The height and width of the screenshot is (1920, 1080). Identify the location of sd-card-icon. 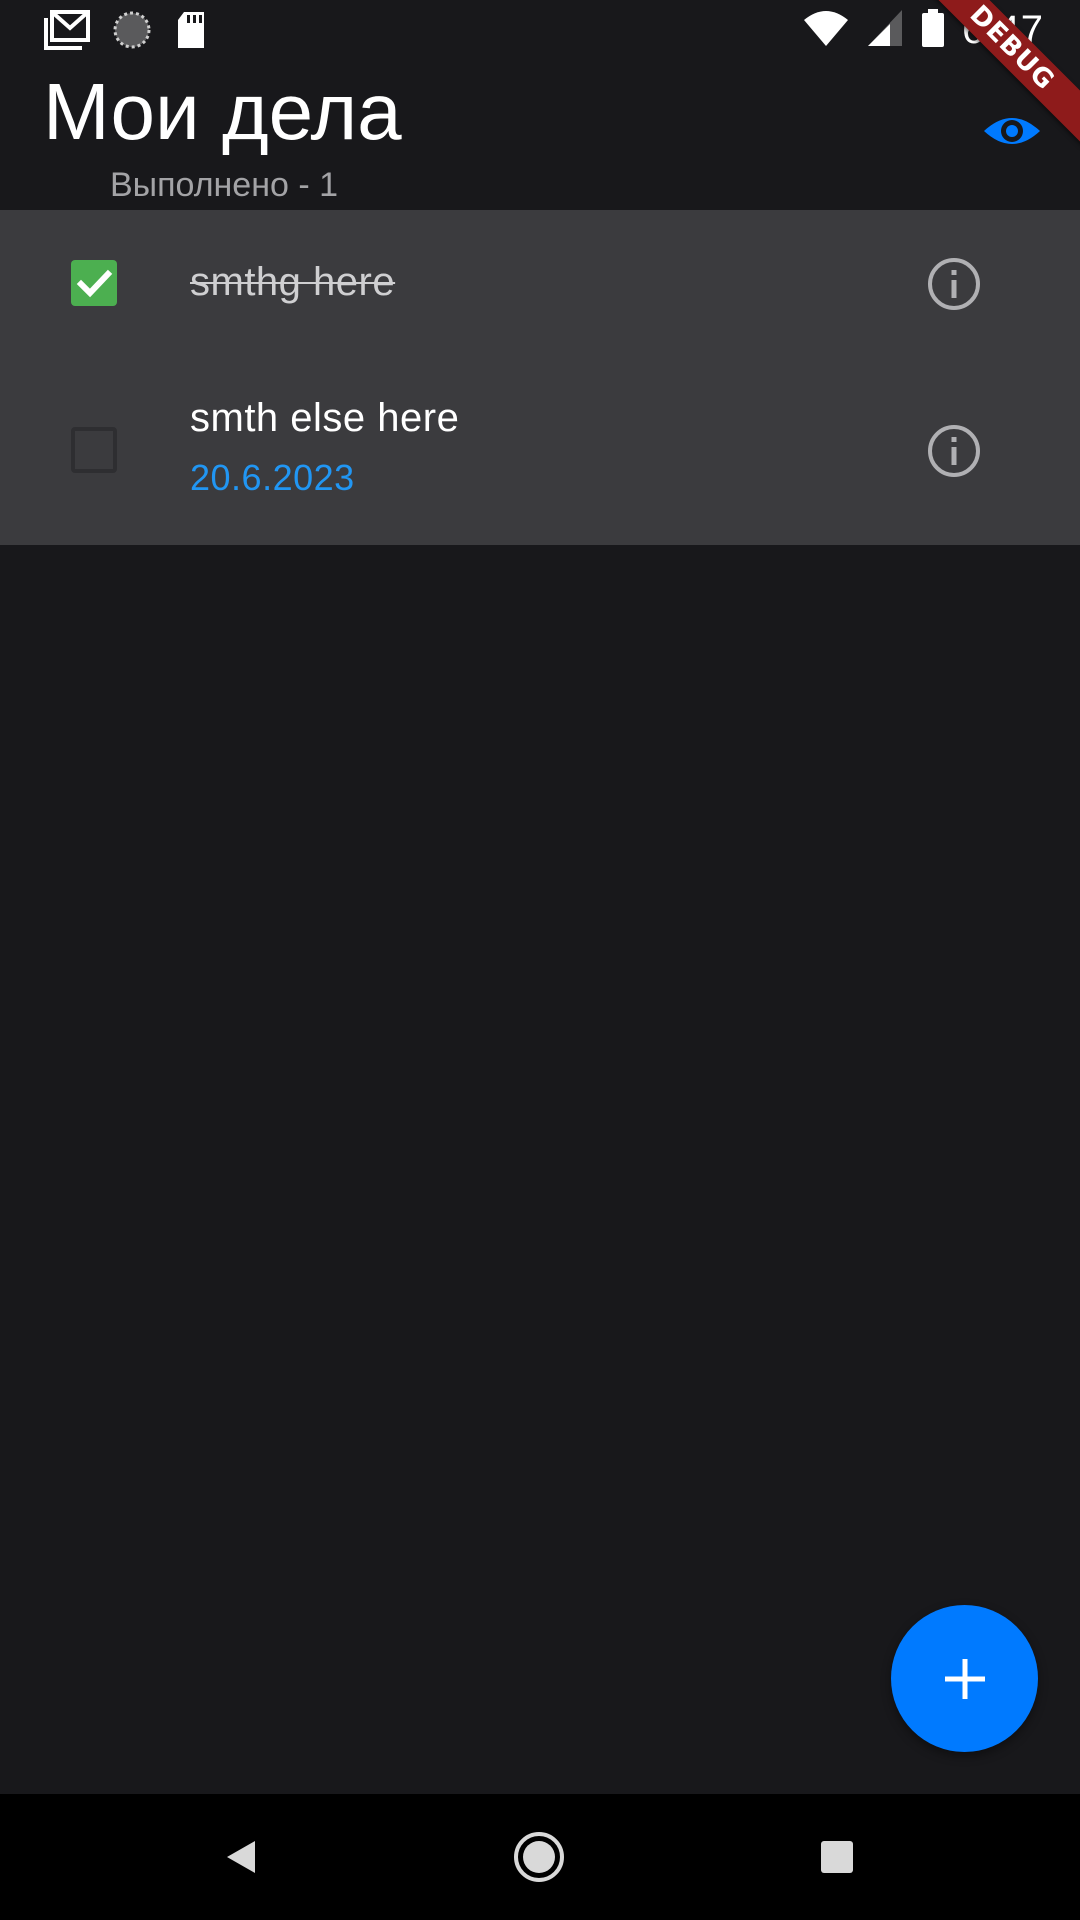
(191, 32).